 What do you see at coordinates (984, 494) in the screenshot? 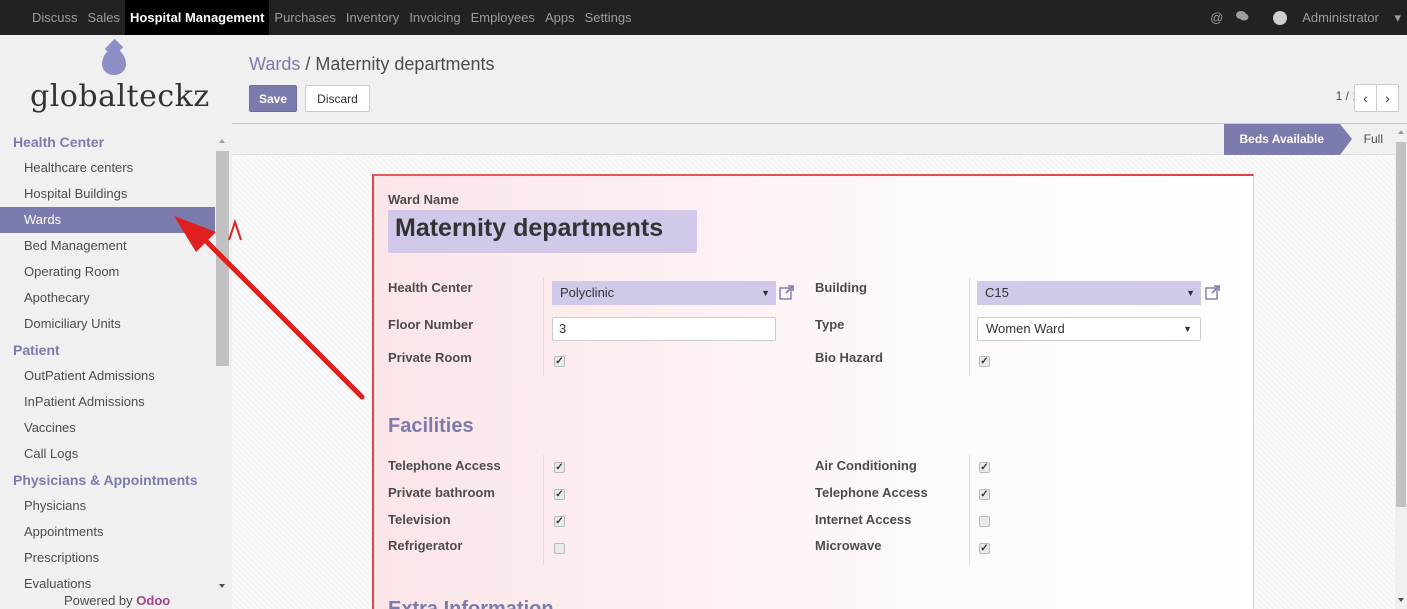
I see `telephone-access-right-checkbox: ✓` at bounding box center [984, 494].